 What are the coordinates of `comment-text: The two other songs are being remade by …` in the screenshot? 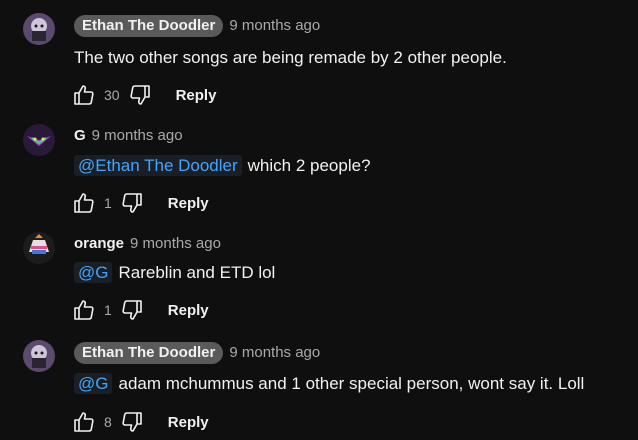 It's located at (290, 57).